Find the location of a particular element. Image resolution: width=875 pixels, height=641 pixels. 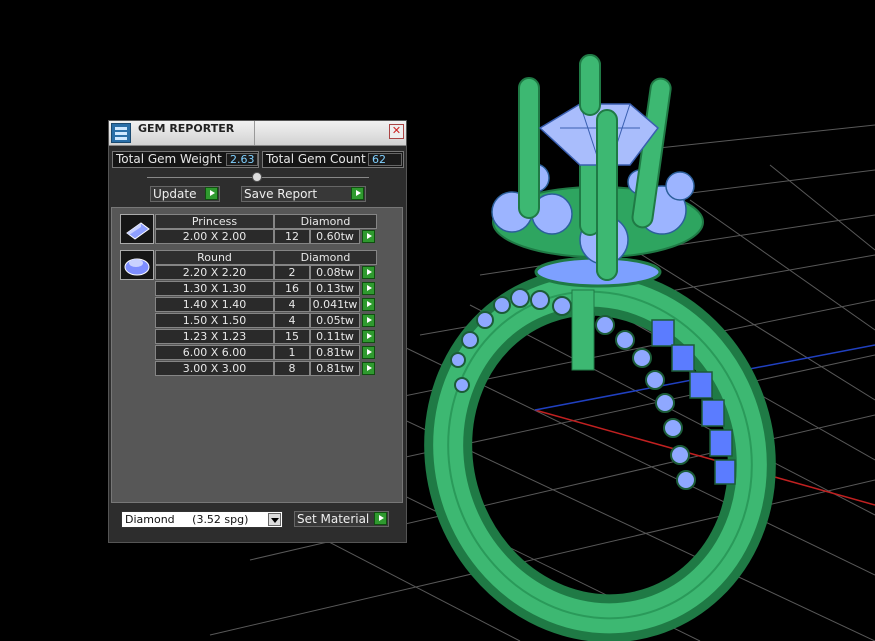

title-bar: GEM REPORTER ✕ is located at coordinates (257, 133).